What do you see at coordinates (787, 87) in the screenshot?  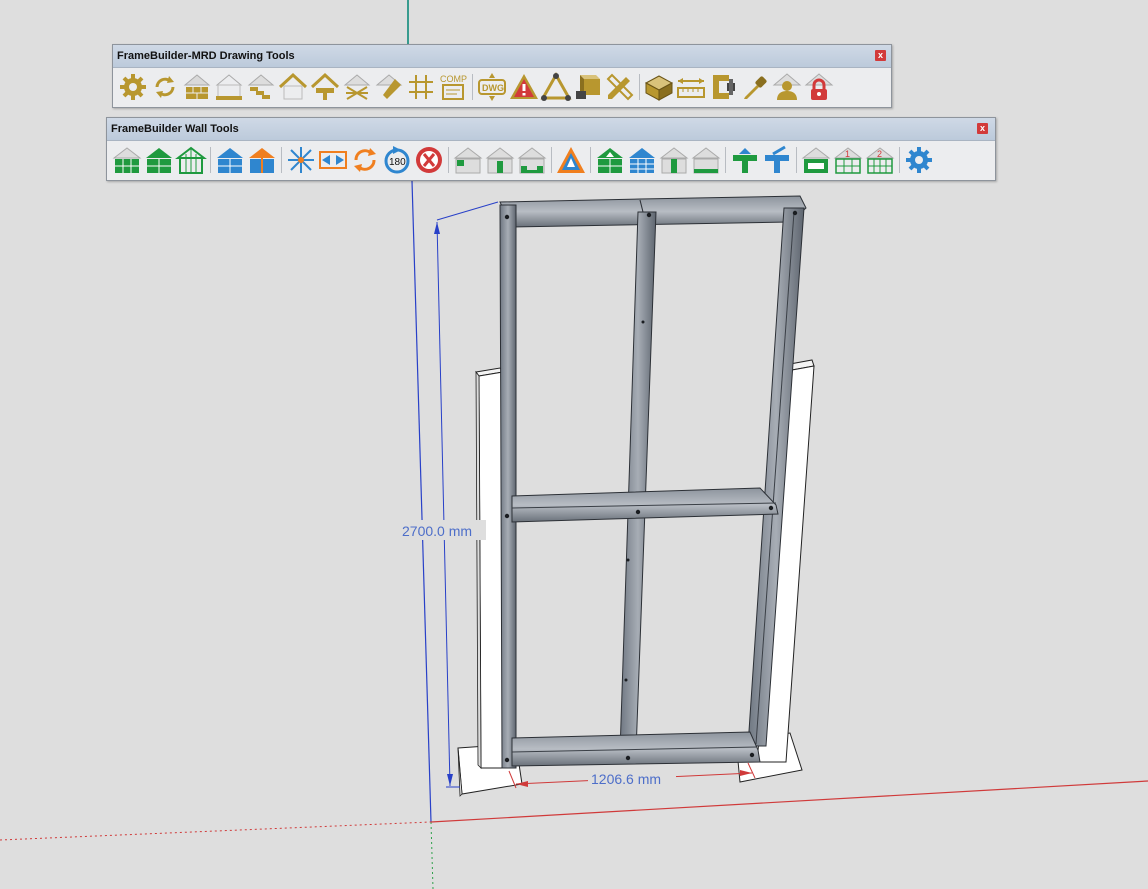 I see `user-icon` at bounding box center [787, 87].